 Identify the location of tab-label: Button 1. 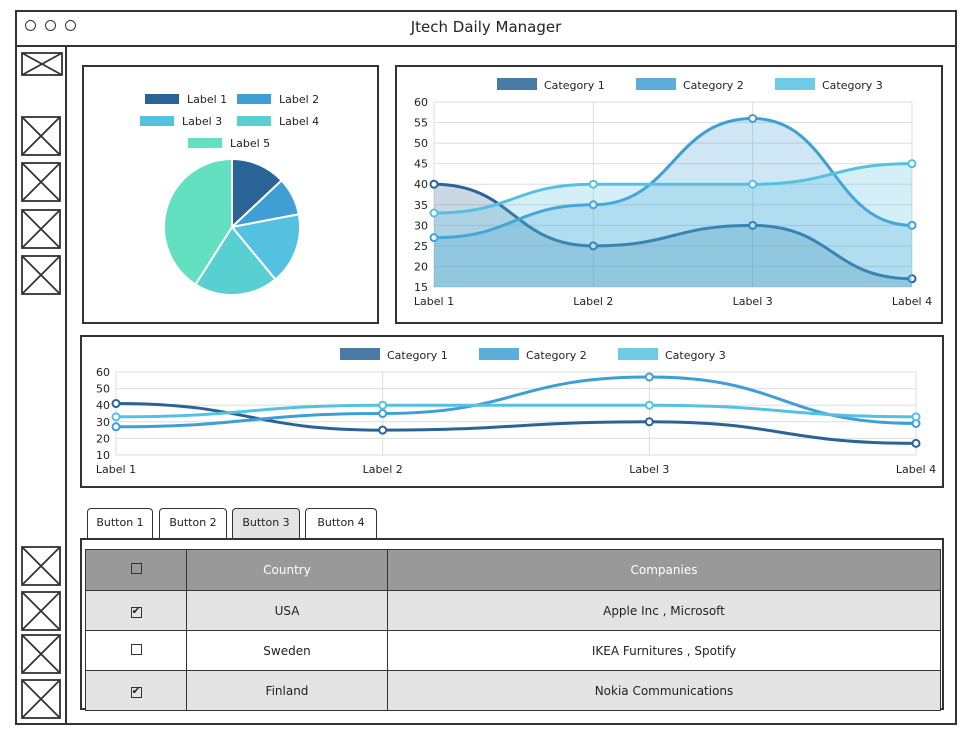
(120, 522).